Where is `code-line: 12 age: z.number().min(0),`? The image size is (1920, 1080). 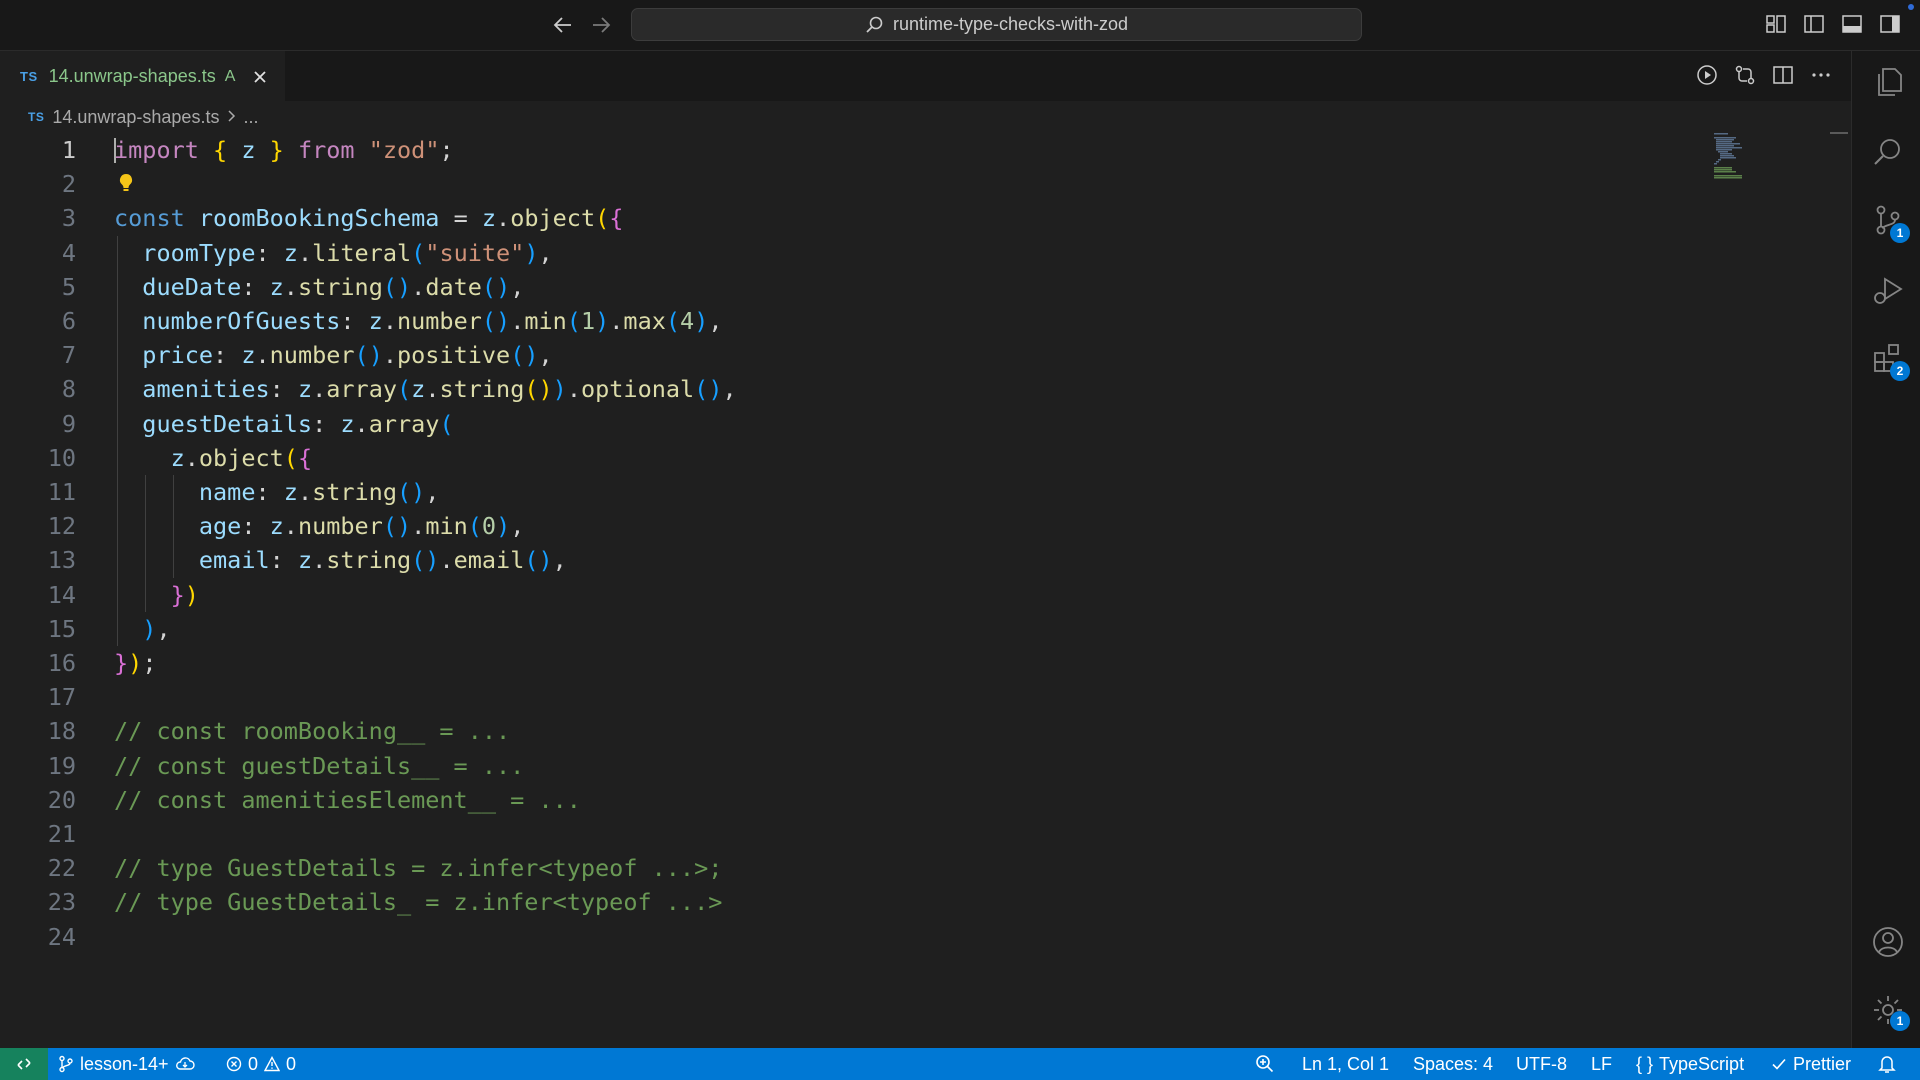
code-line: 12 age: z.number().min(0), is located at coordinates (850, 526).